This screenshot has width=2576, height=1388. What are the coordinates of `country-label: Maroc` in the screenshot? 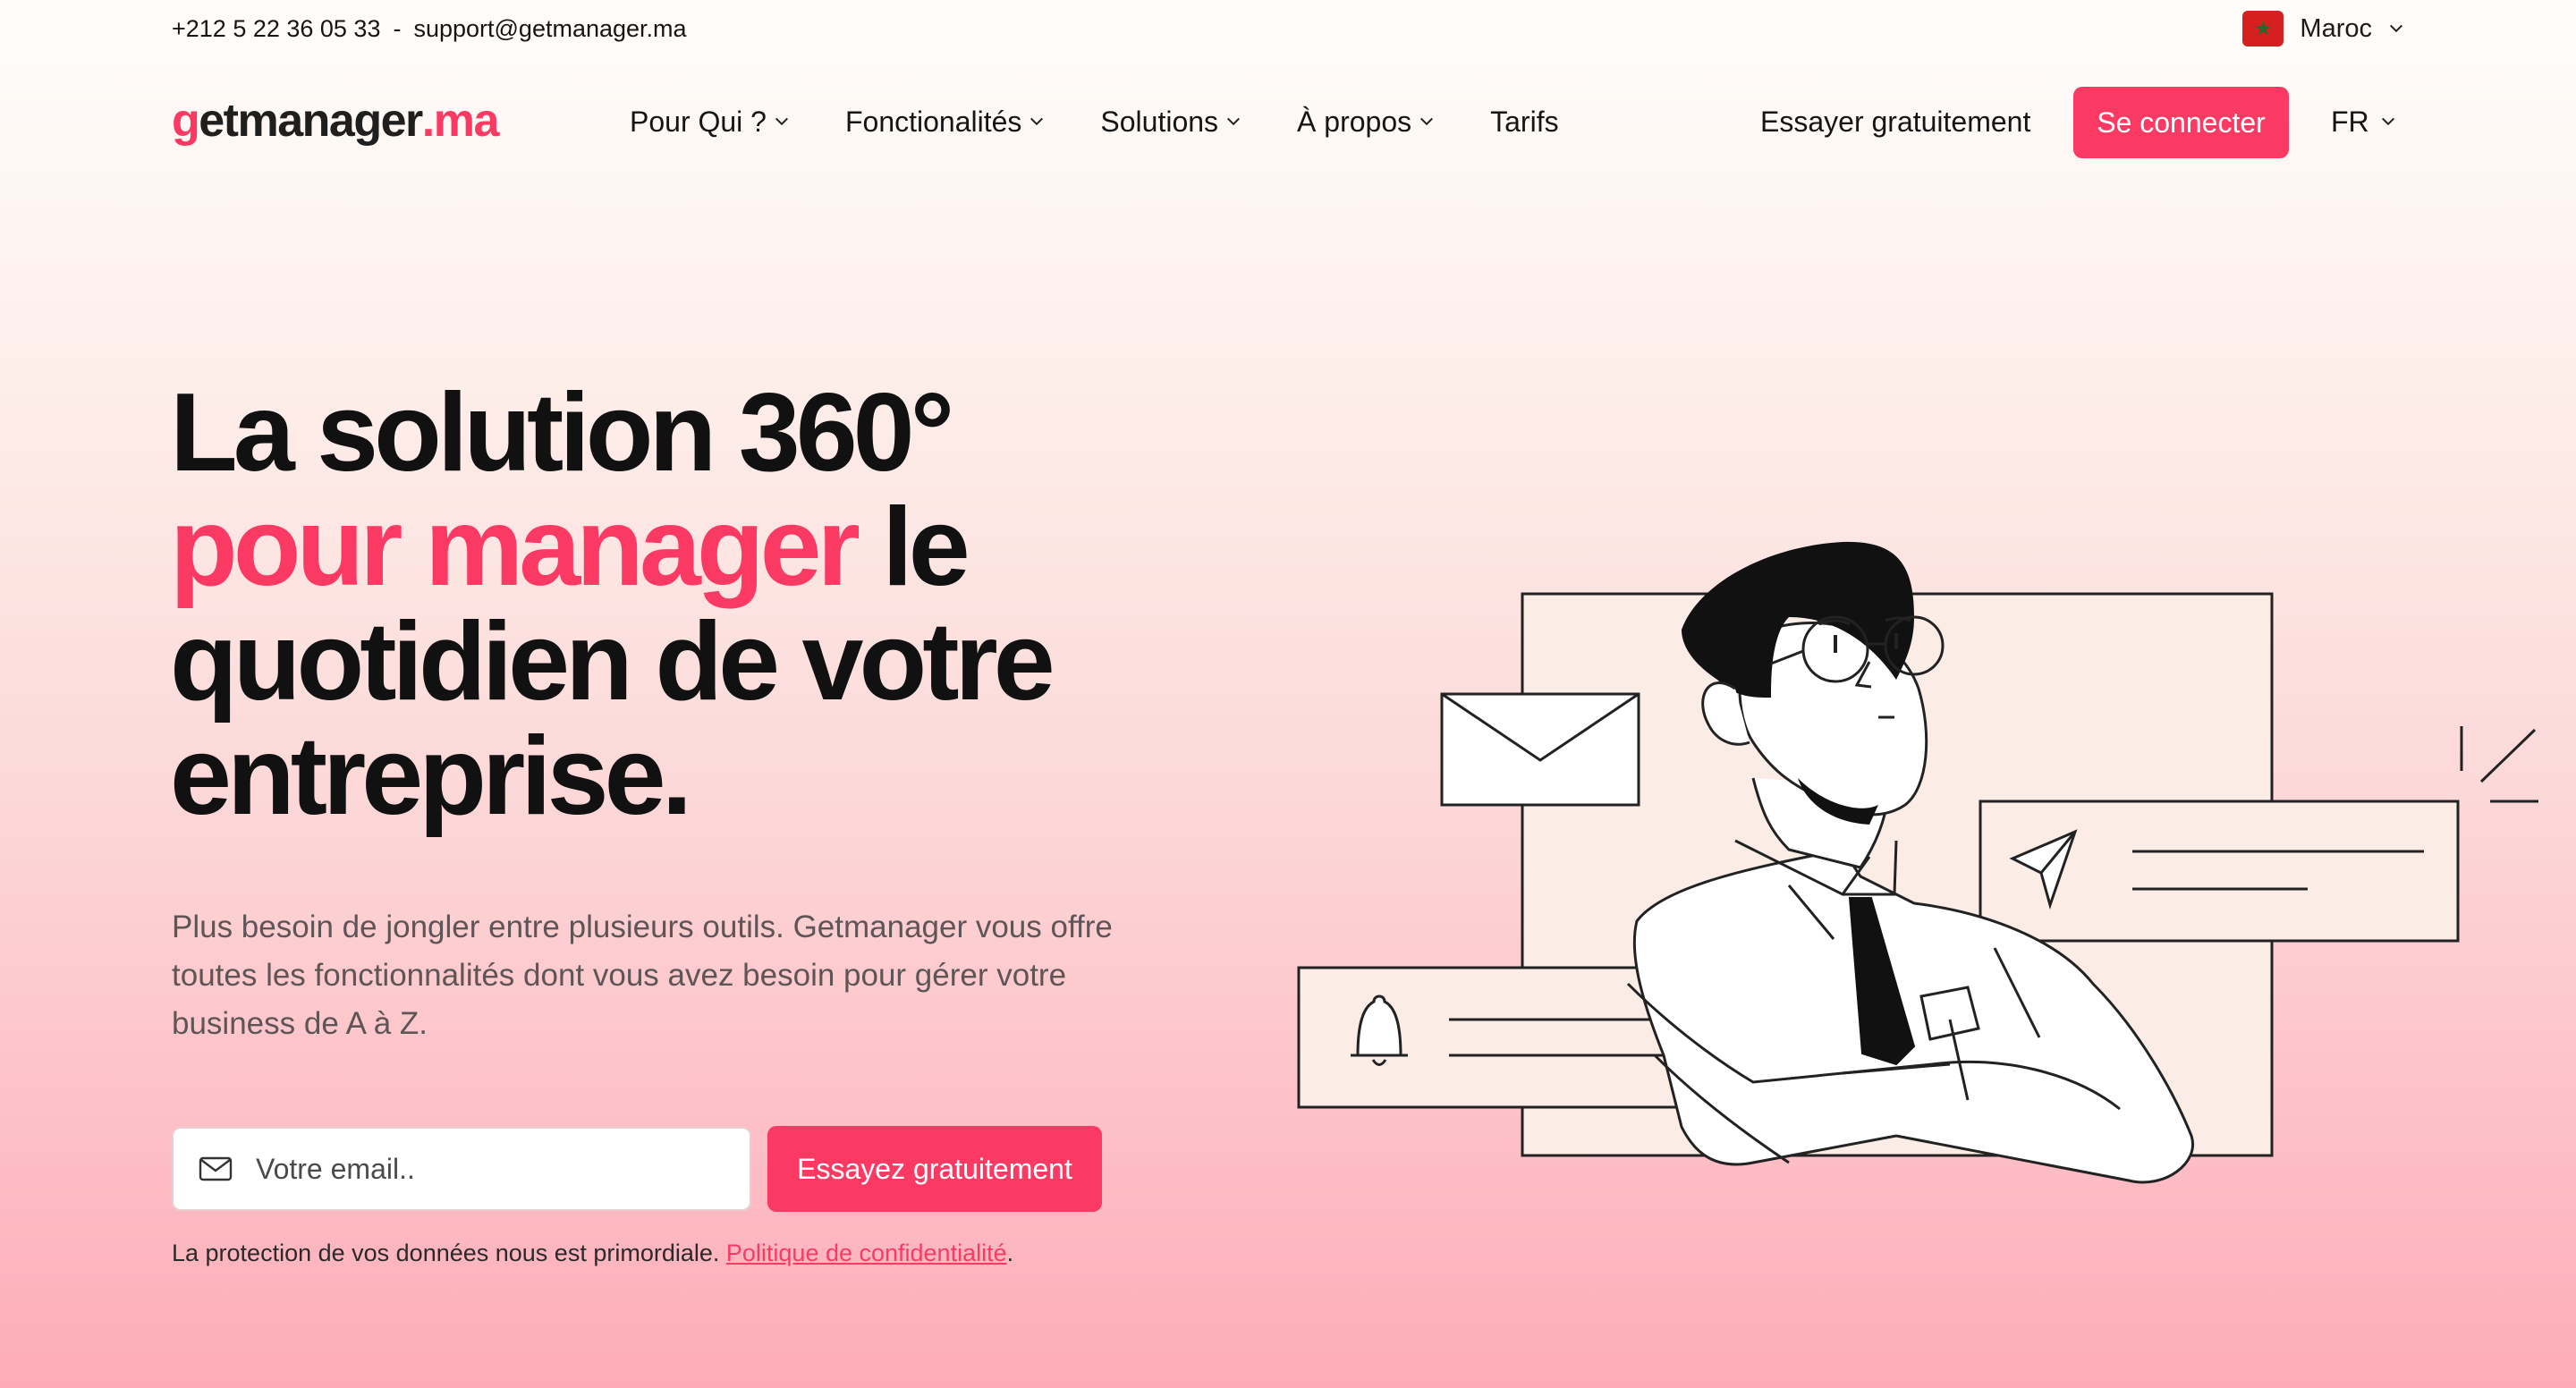 It's located at (2336, 28).